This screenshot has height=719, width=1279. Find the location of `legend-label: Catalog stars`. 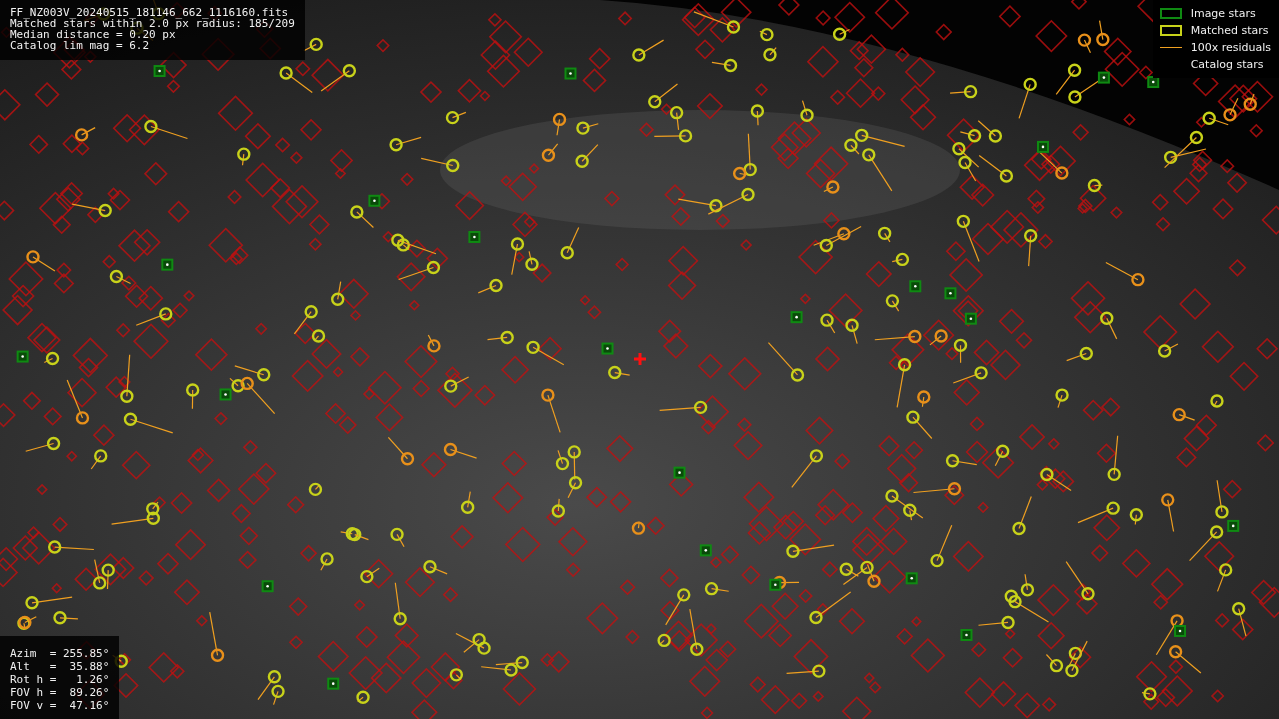

legend-label: Catalog stars is located at coordinates (1227, 64).